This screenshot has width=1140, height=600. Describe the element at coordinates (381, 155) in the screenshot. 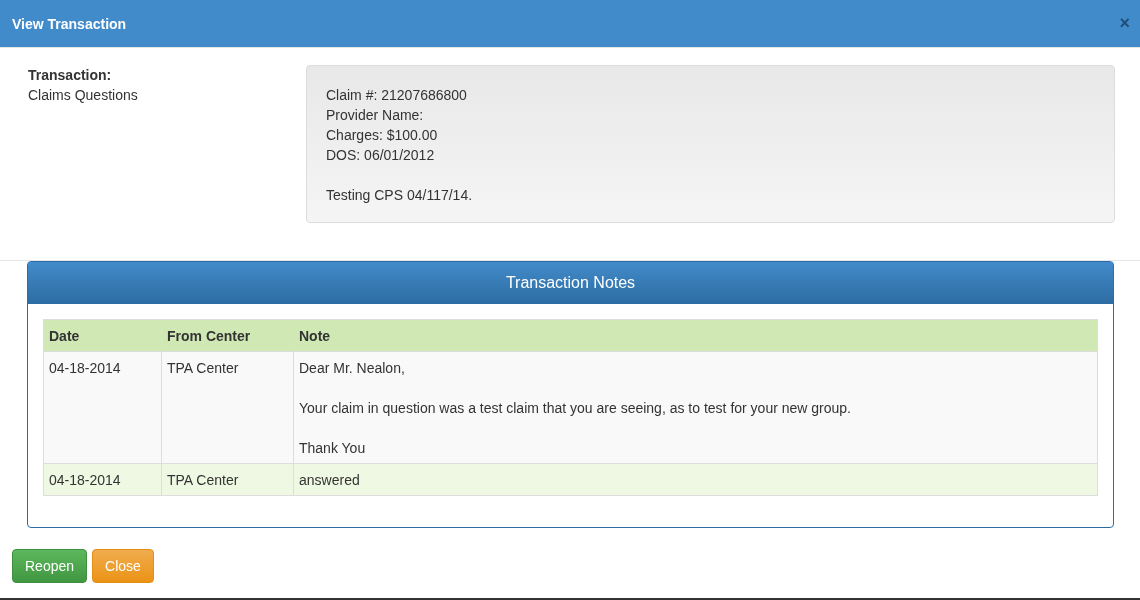

I see `detail-line: DOS: 06/01/2012` at that location.